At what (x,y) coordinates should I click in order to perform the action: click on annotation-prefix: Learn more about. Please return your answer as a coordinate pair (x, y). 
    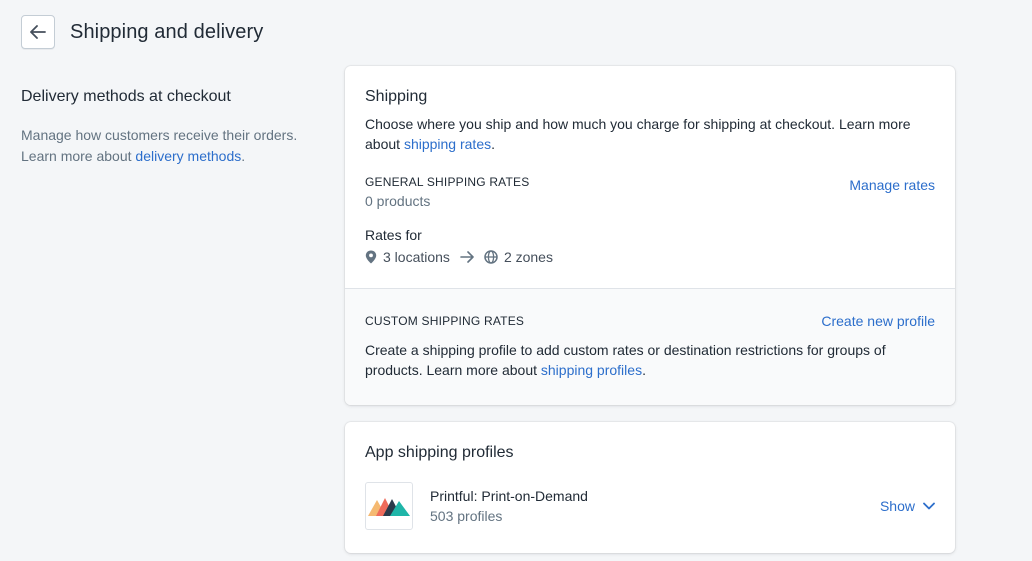
    Looking at the image, I should click on (78, 156).